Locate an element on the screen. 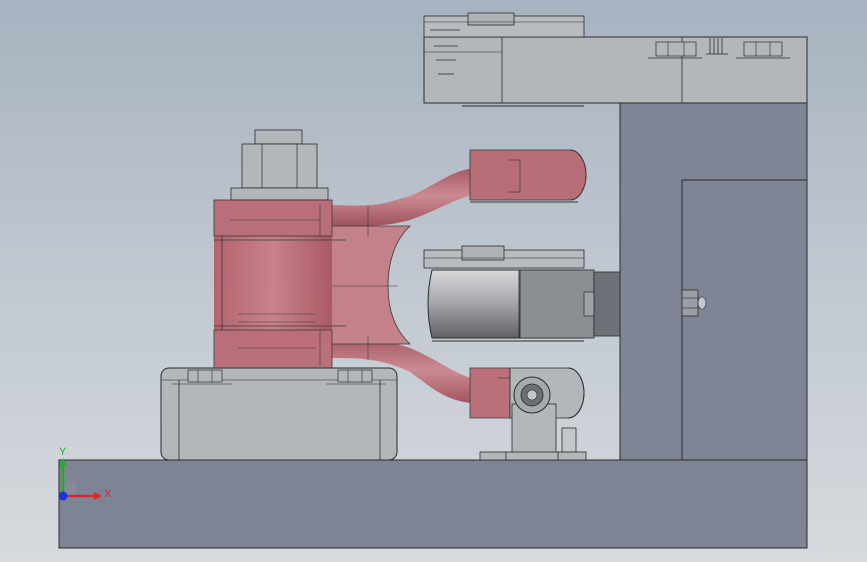  top-arm-fastener-left is located at coordinates (675, 50).